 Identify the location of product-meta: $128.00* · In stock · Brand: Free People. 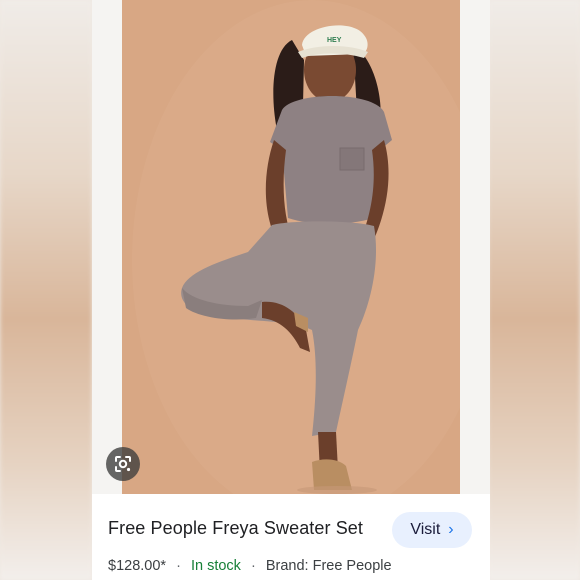
(250, 566).